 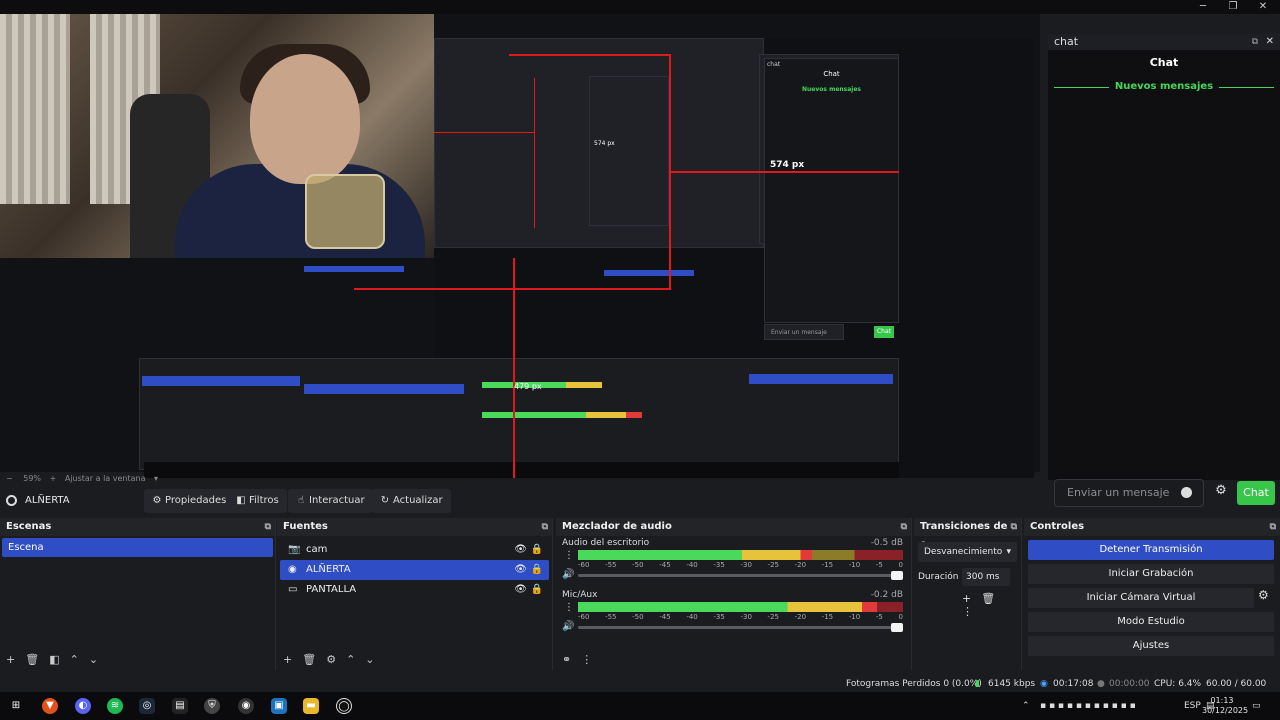 What do you see at coordinates (584, 617) in the screenshot?
I see `meter-tick-label: -60` at bounding box center [584, 617].